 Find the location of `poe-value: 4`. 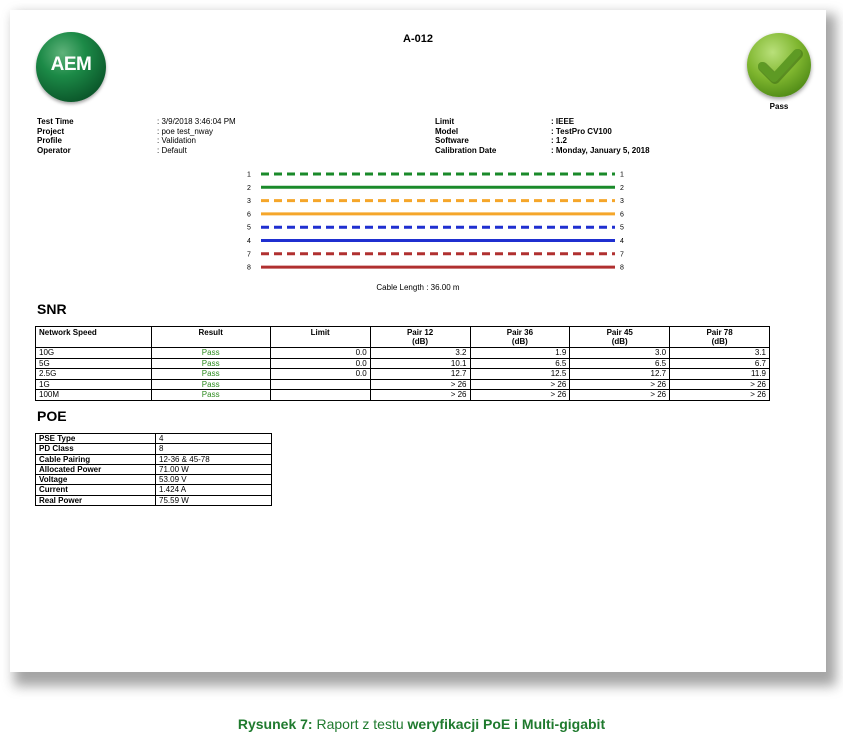

poe-value: 4 is located at coordinates (213, 438).